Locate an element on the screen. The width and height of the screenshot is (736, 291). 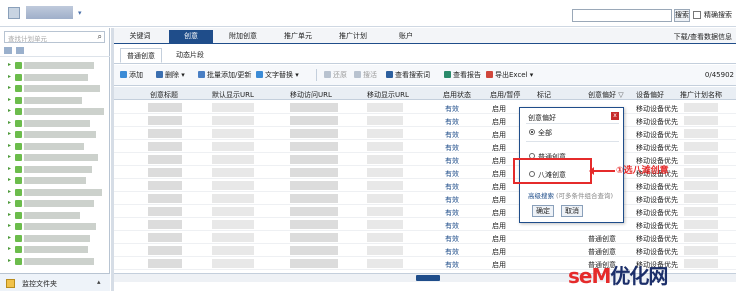
text-replace-button: 文字替换 ▾ is located at coordinates (277, 75).